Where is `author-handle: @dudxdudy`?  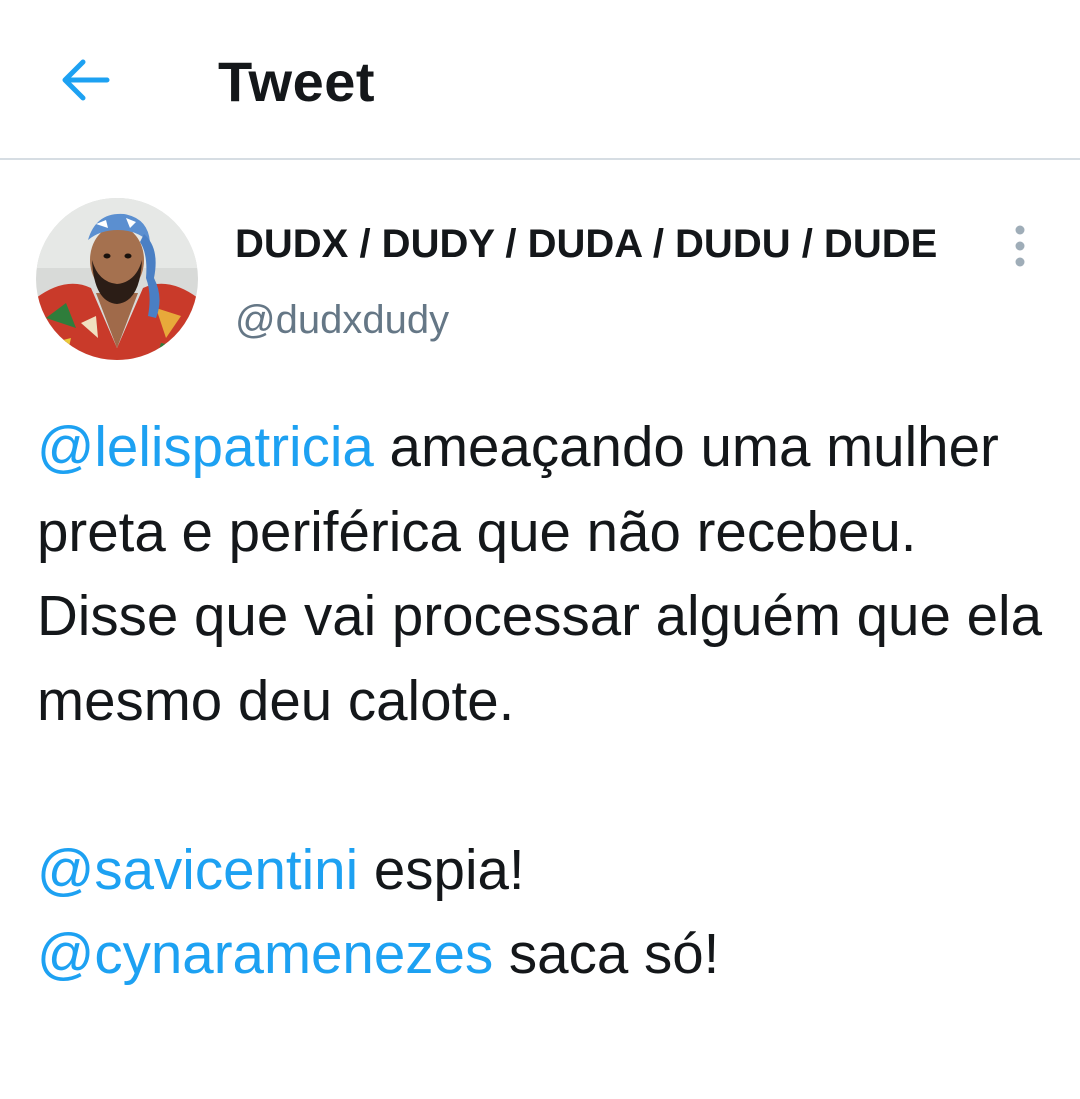 author-handle: @dudxdudy is located at coordinates (342, 320).